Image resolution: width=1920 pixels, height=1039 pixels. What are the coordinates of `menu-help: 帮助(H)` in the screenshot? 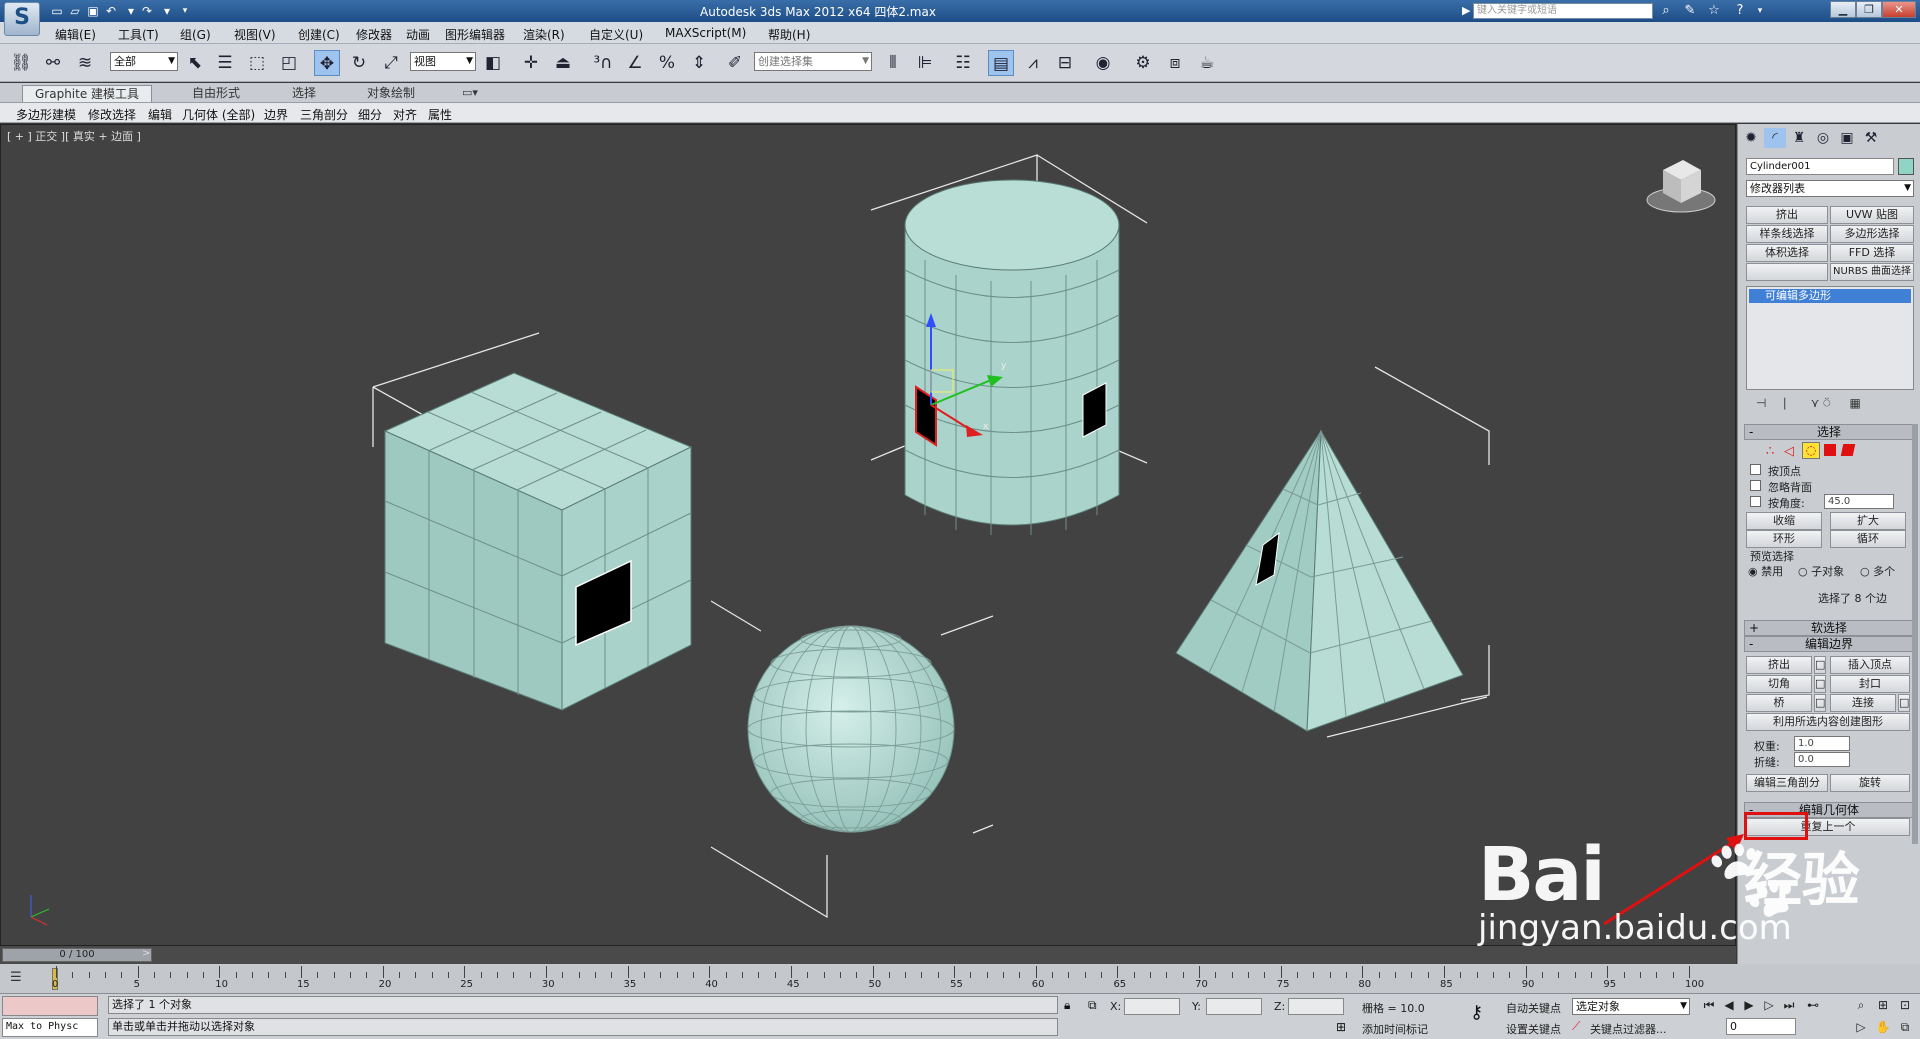 It's located at (789, 34).